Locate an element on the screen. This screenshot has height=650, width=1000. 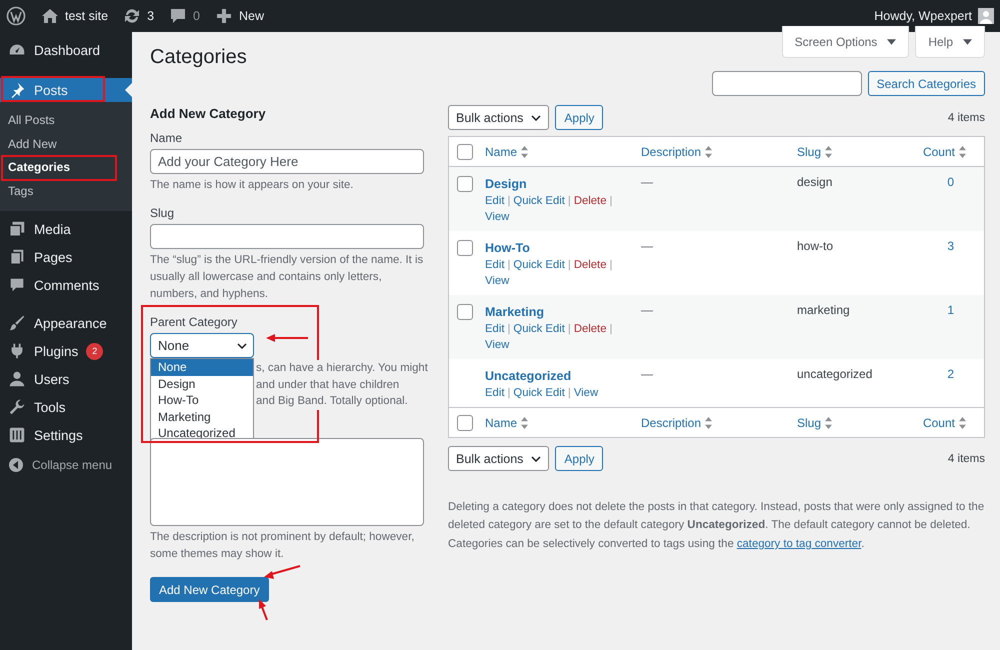
count-link: 1 is located at coordinates (950, 310).